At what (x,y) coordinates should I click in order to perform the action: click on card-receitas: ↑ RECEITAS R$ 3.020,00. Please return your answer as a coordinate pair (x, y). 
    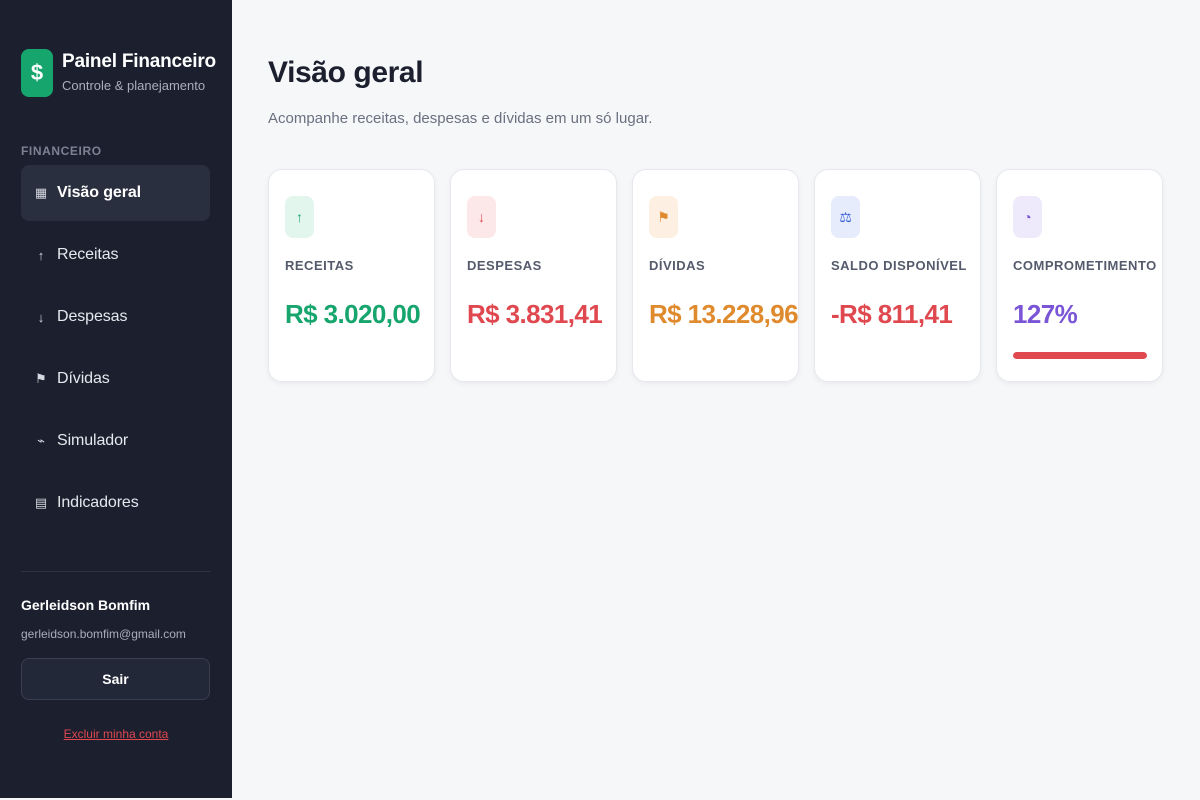
    Looking at the image, I should click on (351, 275).